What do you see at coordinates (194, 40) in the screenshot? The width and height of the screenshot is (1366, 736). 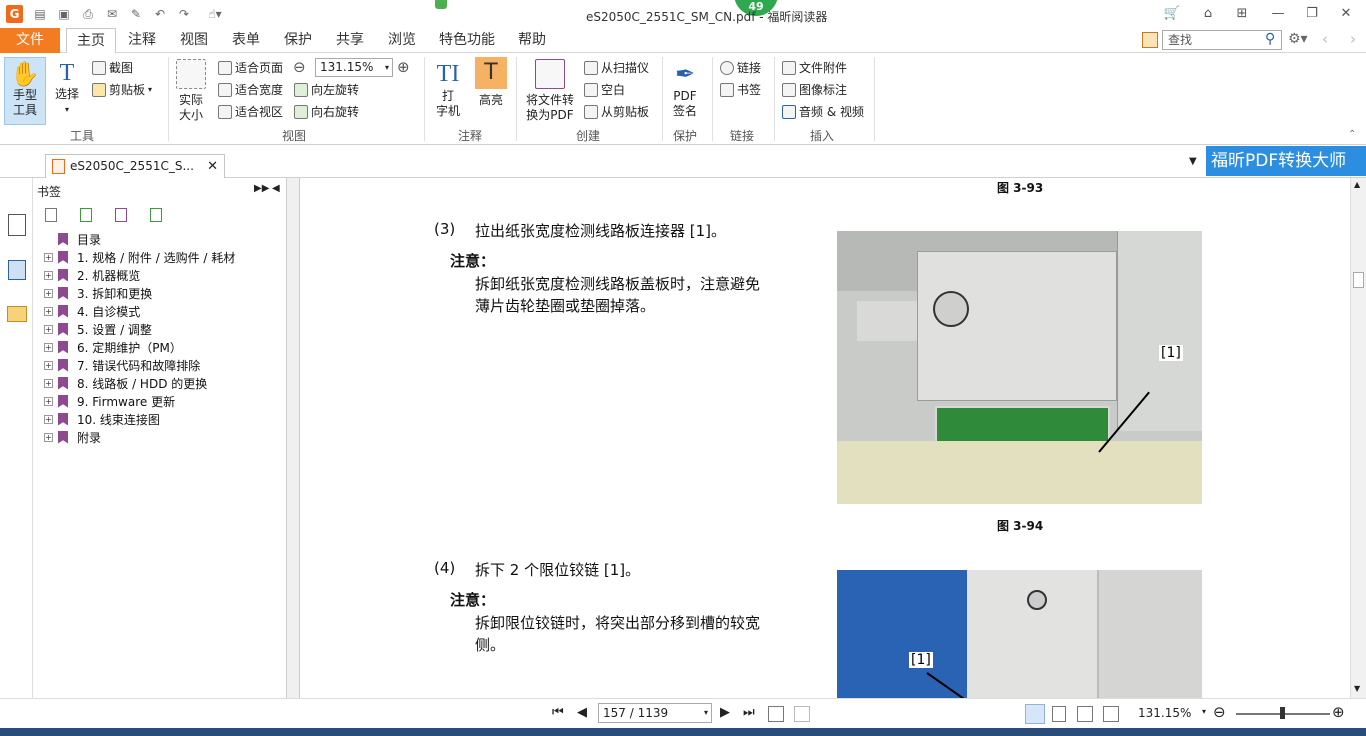 I see `tab-view: 视图` at bounding box center [194, 40].